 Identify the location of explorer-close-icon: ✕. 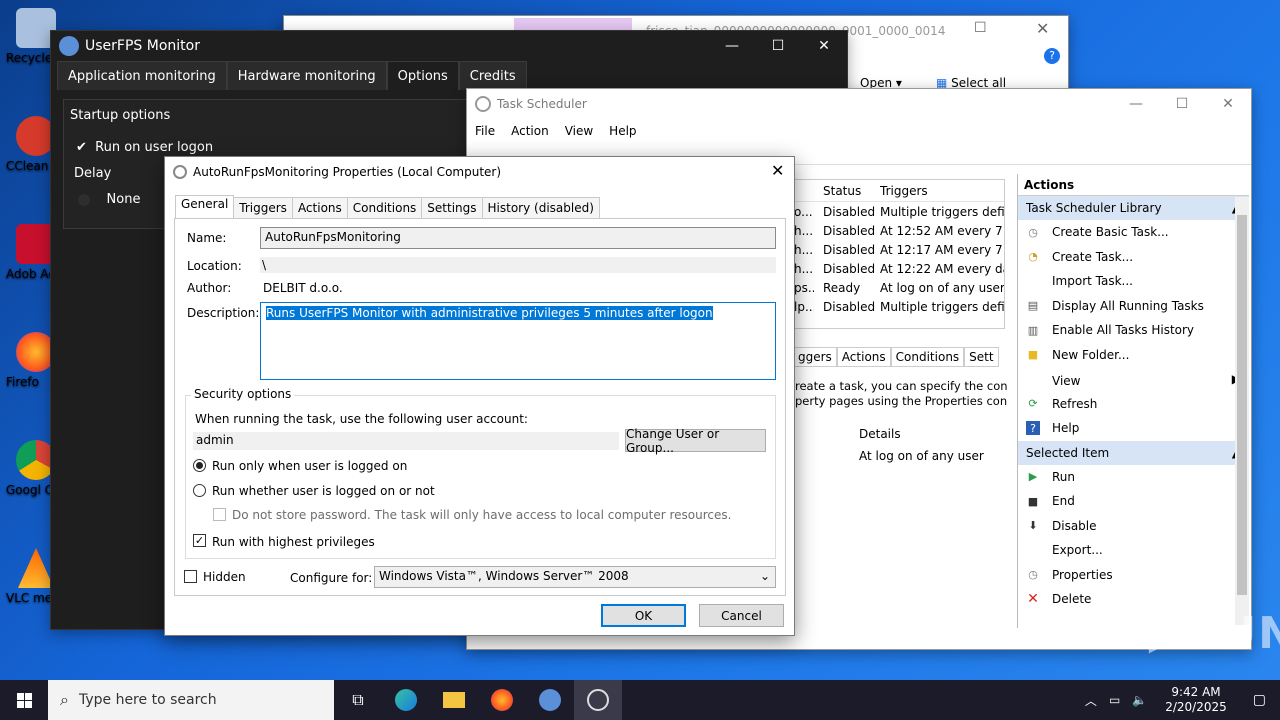
(1042, 28).